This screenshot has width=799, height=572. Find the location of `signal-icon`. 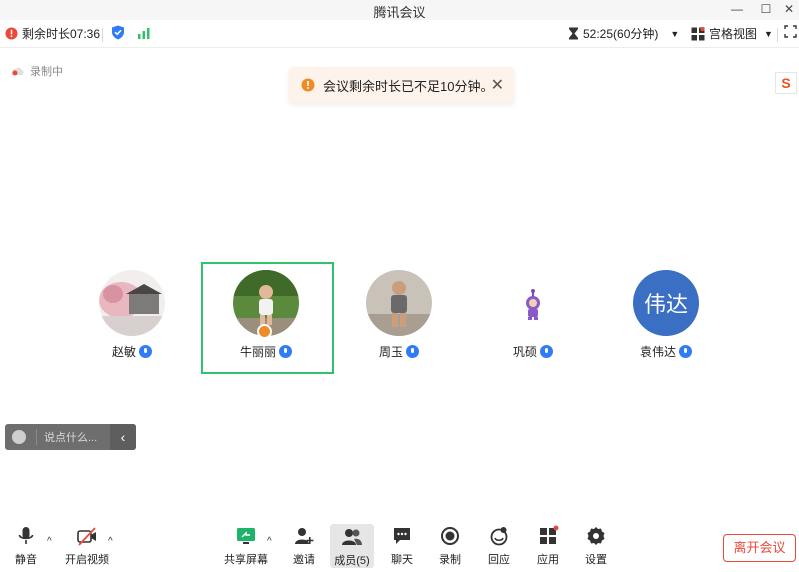

signal-icon is located at coordinates (144, 33).